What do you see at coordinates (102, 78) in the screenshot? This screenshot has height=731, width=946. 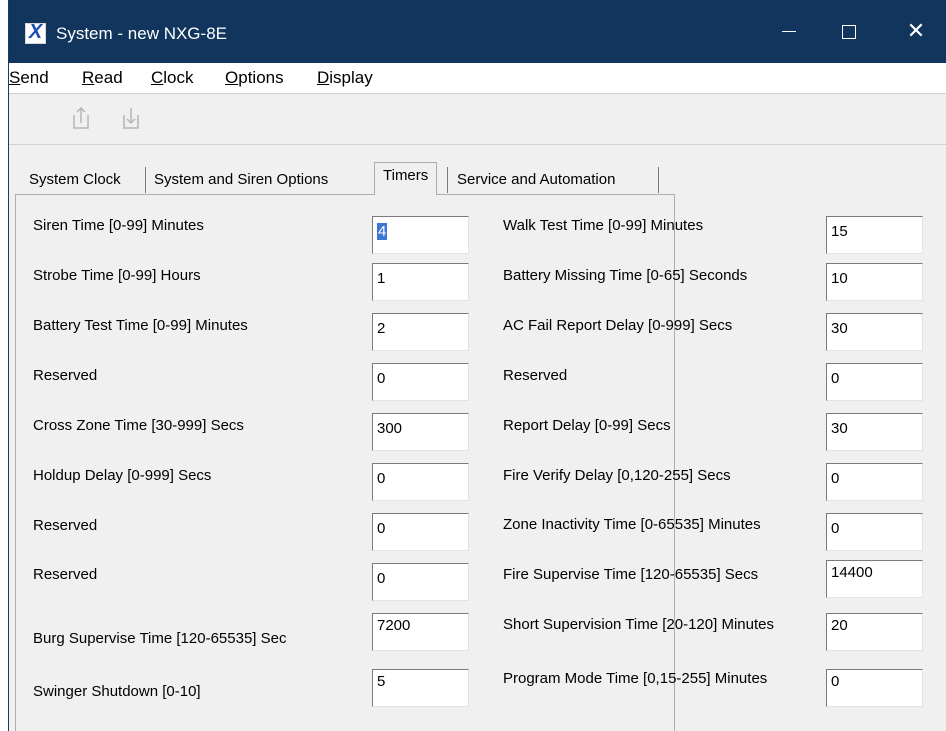 I see `menu-read: Read` at bounding box center [102, 78].